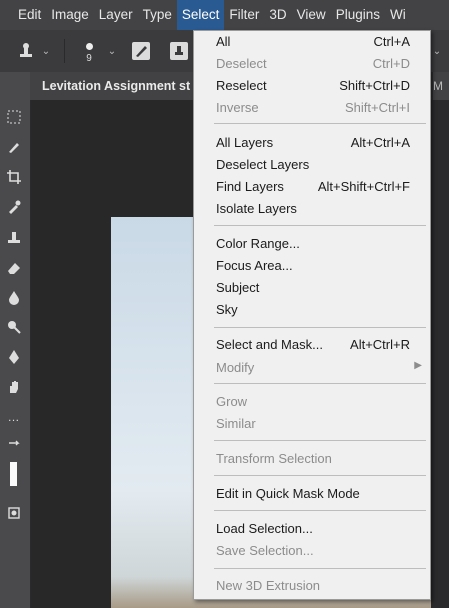 The height and width of the screenshot is (608, 449). What do you see at coordinates (312, 402) in the screenshot?
I see `menu-item-grow: Grow` at bounding box center [312, 402].